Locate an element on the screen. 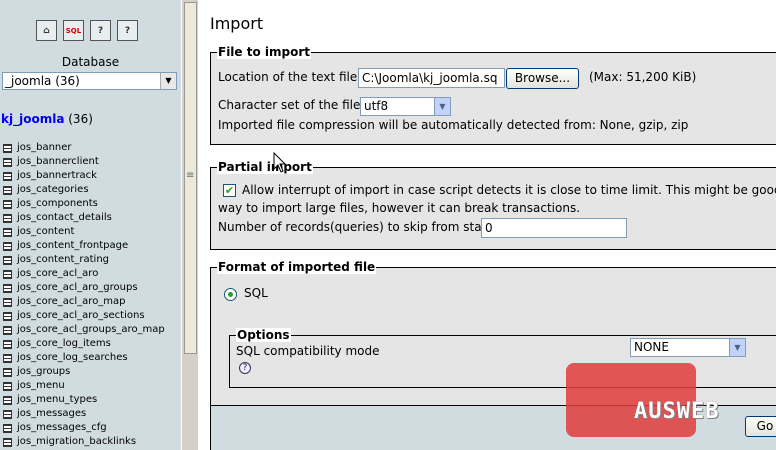  table-name: jos_core_acl_groups_aro_map is located at coordinates (91, 330).